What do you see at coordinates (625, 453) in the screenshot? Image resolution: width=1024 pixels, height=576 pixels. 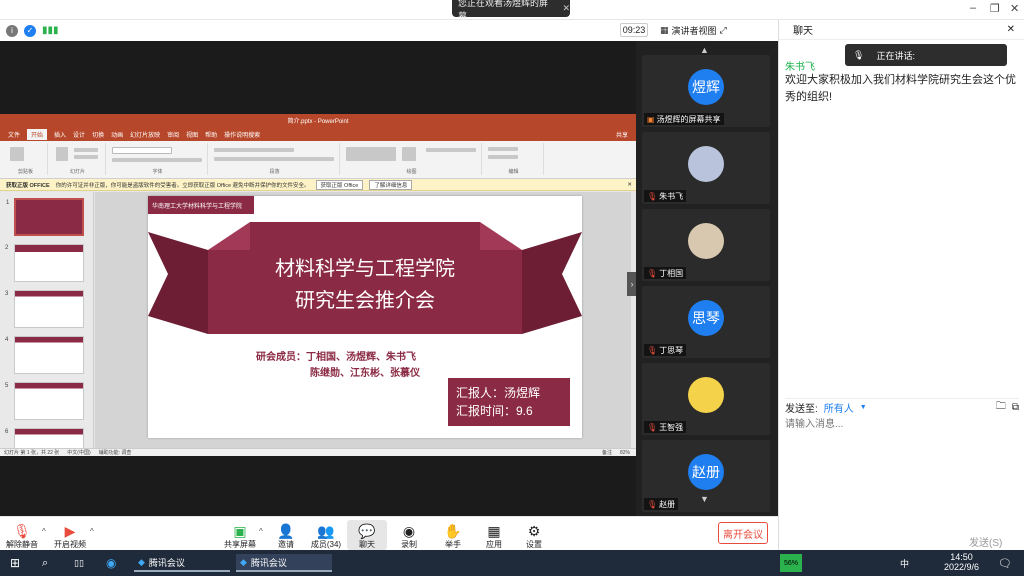 I see `zoom-level: 82%` at bounding box center [625, 453].